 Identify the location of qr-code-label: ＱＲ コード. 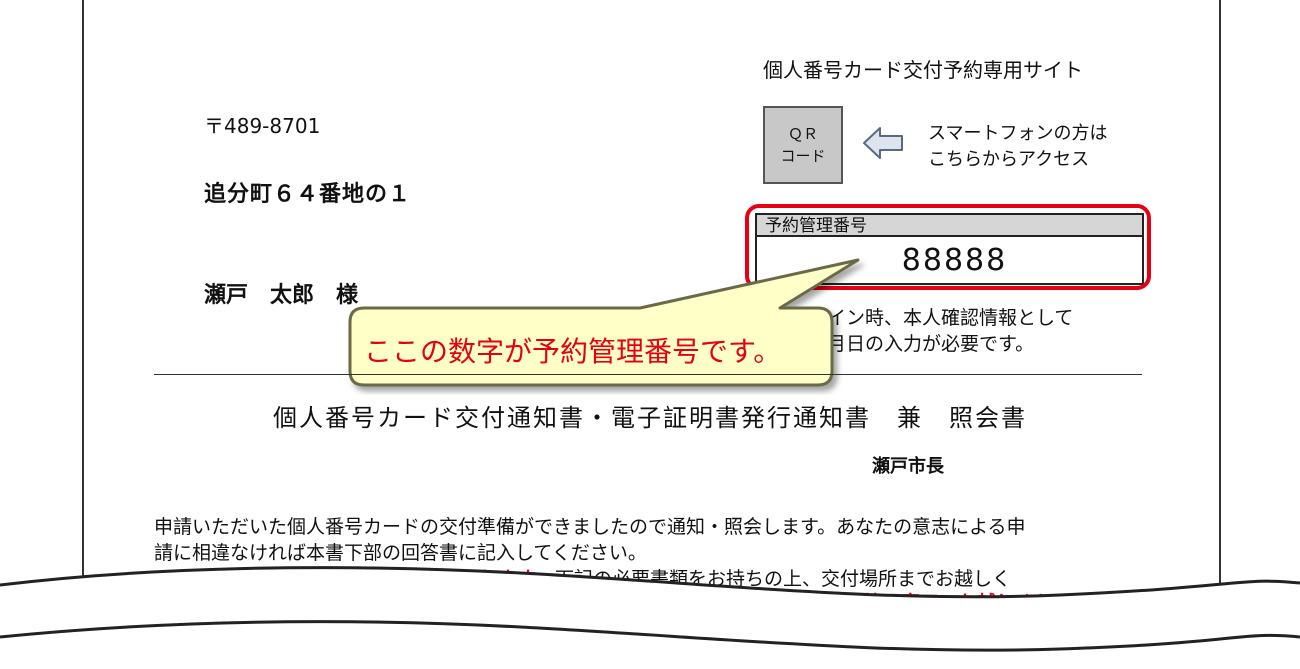
(803, 145).